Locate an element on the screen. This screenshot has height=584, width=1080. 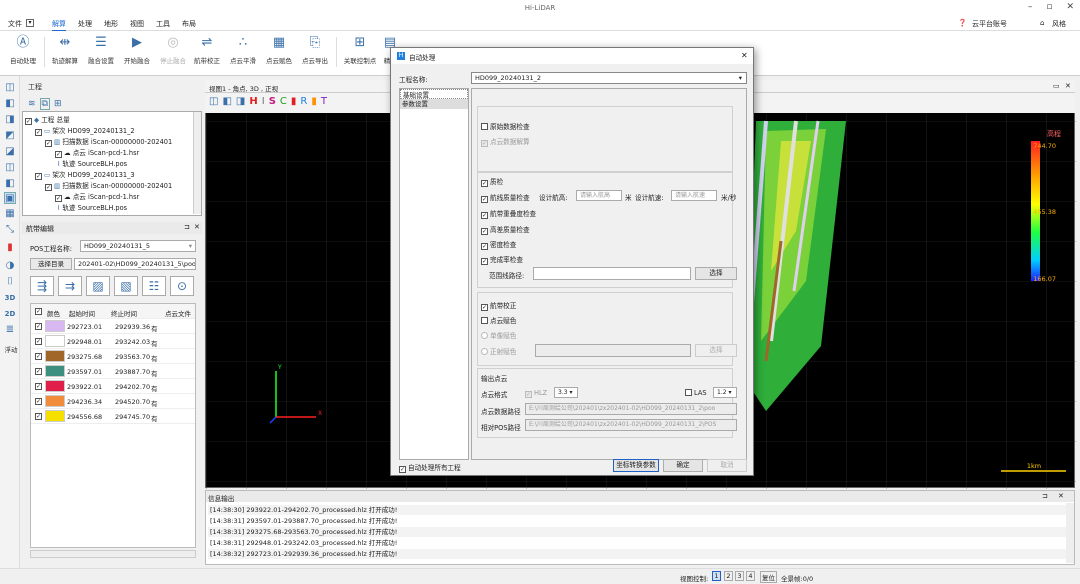
range-path-input is located at coordinates (612, 273).